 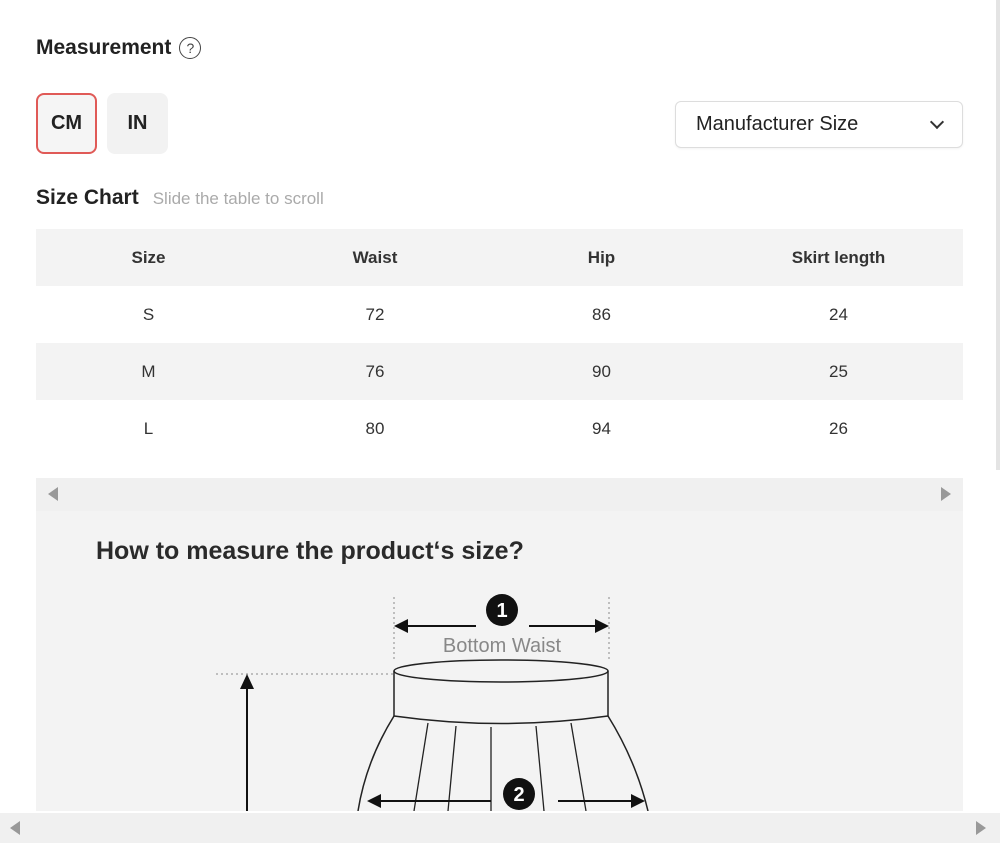 What do you see at coordinates (838, 371) in the screenshot?
I see `table-cell: 25` at bounding box center [838, 371].